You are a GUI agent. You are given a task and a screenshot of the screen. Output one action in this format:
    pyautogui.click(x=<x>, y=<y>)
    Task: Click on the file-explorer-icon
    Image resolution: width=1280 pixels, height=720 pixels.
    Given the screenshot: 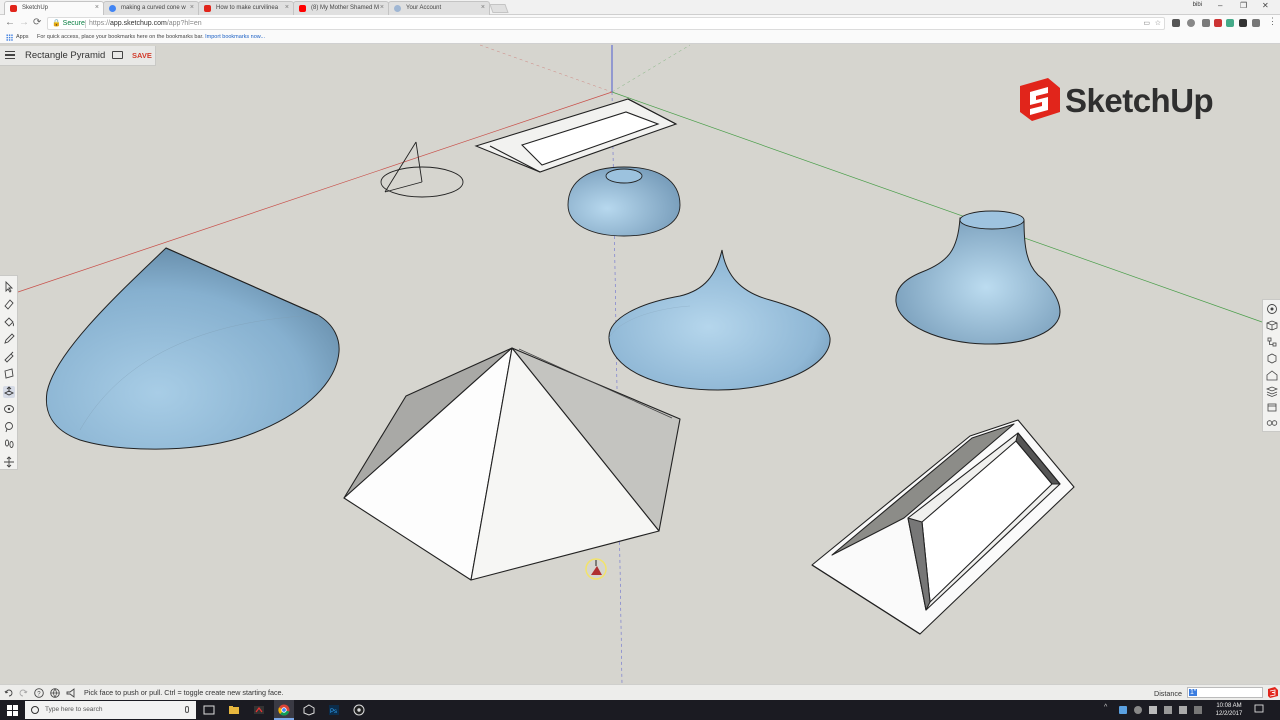 What is the action you would take?
    pyautogui.click(x=234, y=710)
    